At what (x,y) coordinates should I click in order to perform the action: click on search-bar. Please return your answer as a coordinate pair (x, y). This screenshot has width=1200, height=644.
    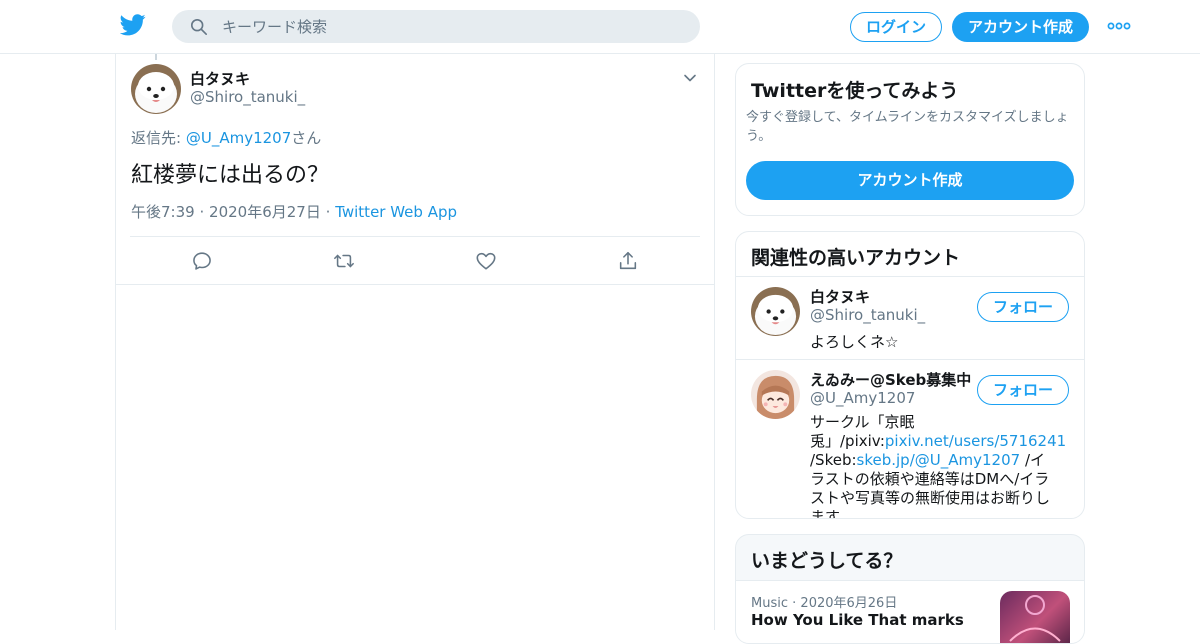
    Looking at the image, I should click on (436, 26).